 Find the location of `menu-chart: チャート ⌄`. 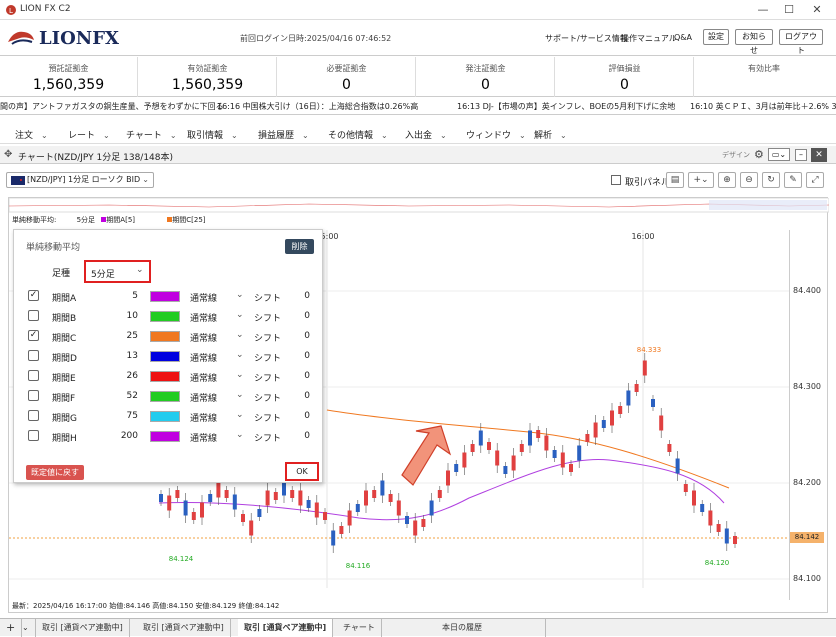

menu-chart: チャート ⌄ is located at coordinates (151, 134).